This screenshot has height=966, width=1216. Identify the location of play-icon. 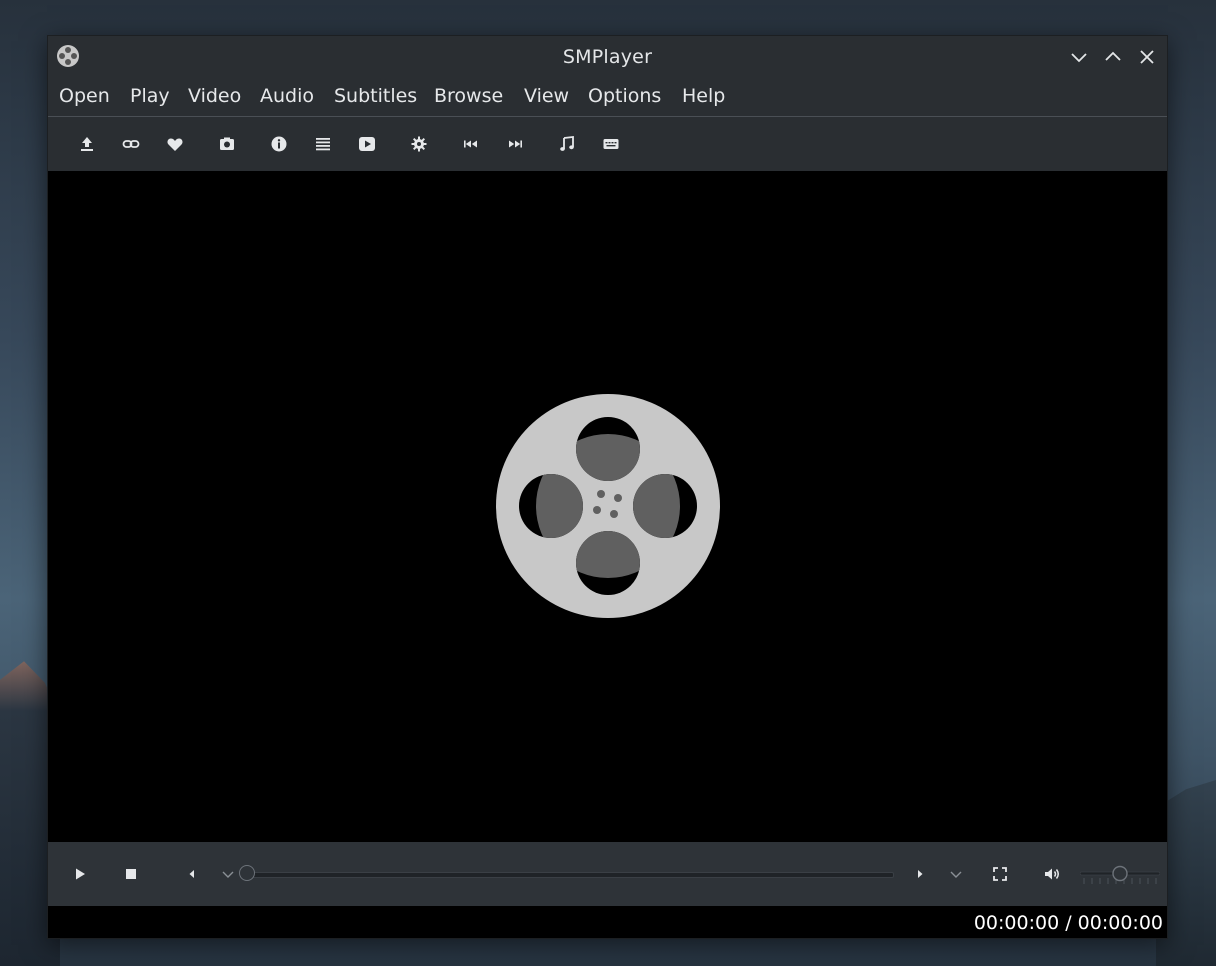
(80, 874).